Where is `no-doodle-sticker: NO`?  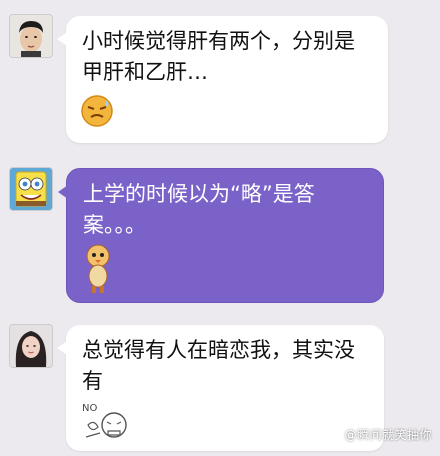 no-doodle-sticker: NO is located at coordinates (108, 426).